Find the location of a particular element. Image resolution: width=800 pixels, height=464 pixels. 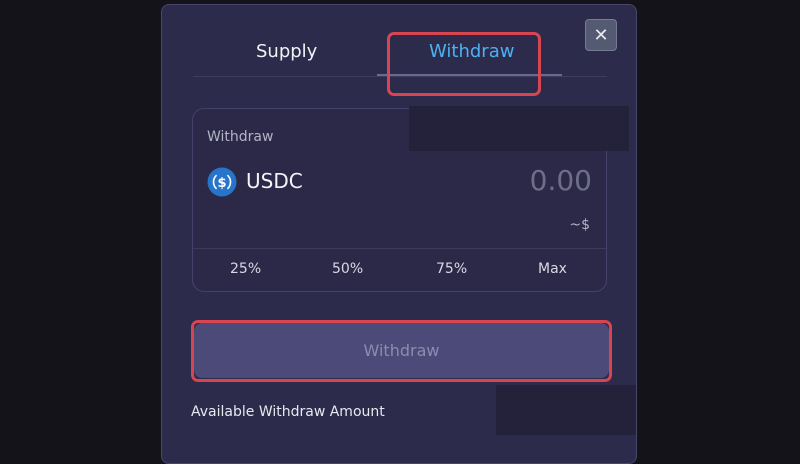

panel-divider is located at coordinates (399, 248).